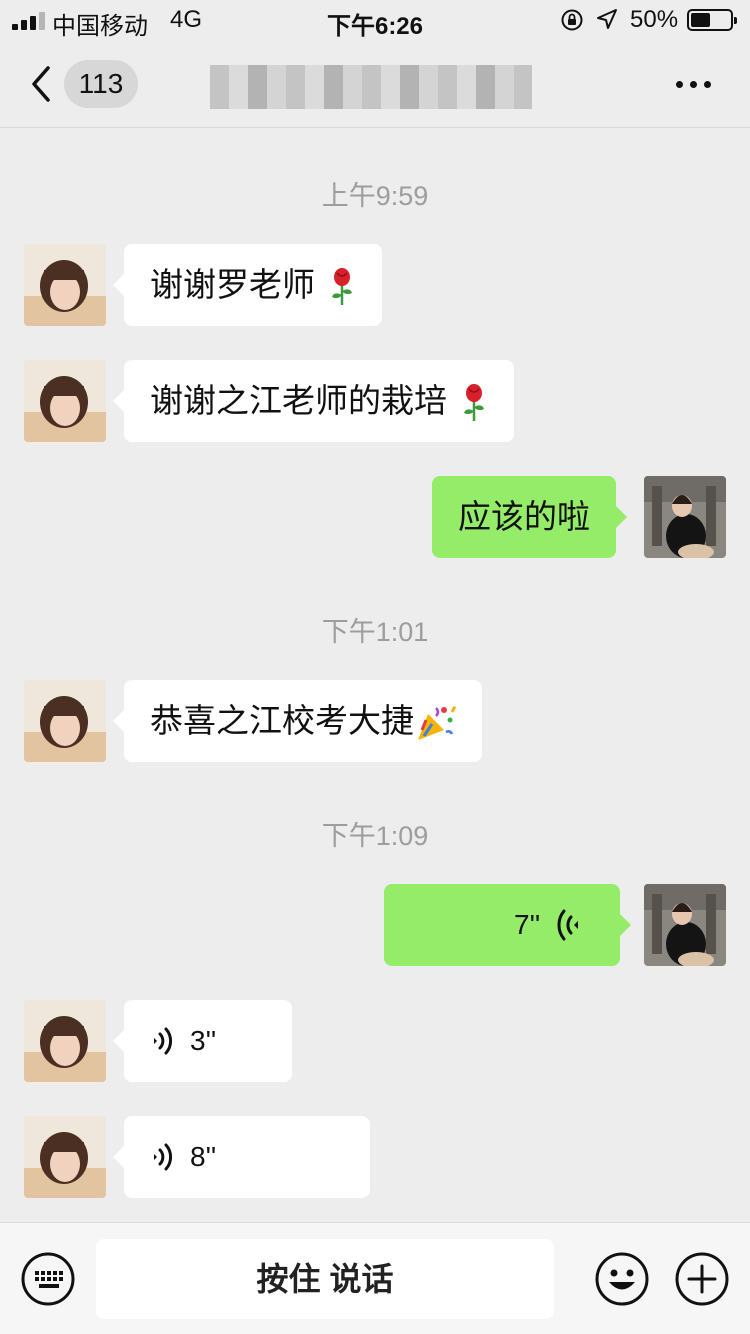 The image size is (750, 1334). Describe the element at coordinates (282, 720) in the screenshot. I see `message-text: 恭喜之江校考大捷` at that location.